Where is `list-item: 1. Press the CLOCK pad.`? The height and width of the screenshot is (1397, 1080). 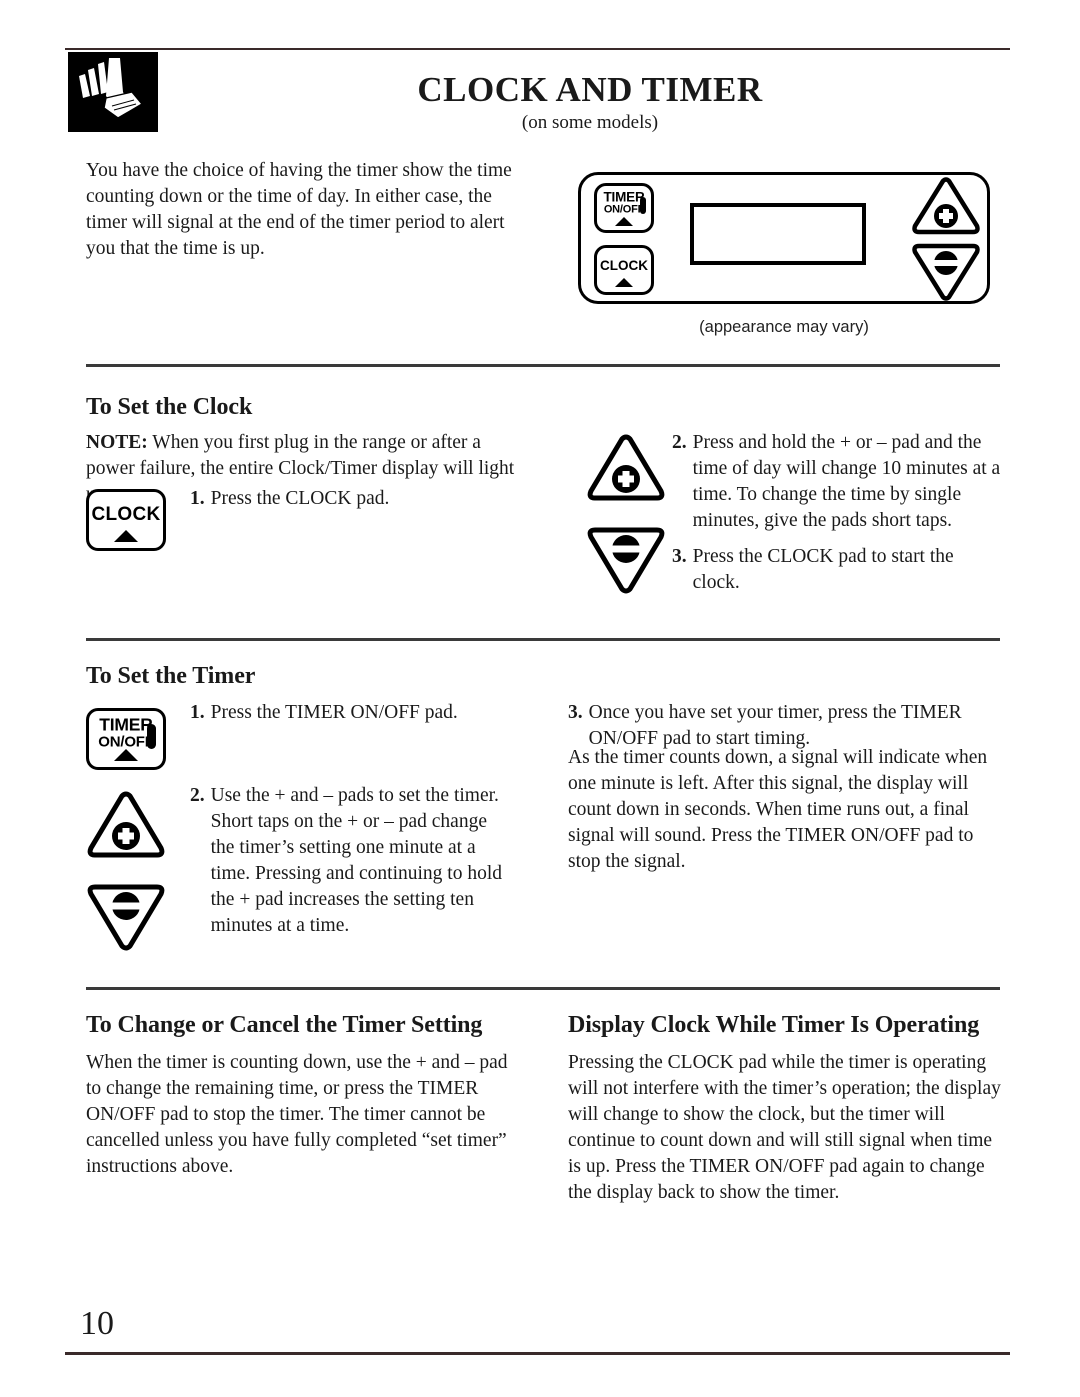 list-item: 1. Press the CLOCK pad. is located at coordinates (355, 499).